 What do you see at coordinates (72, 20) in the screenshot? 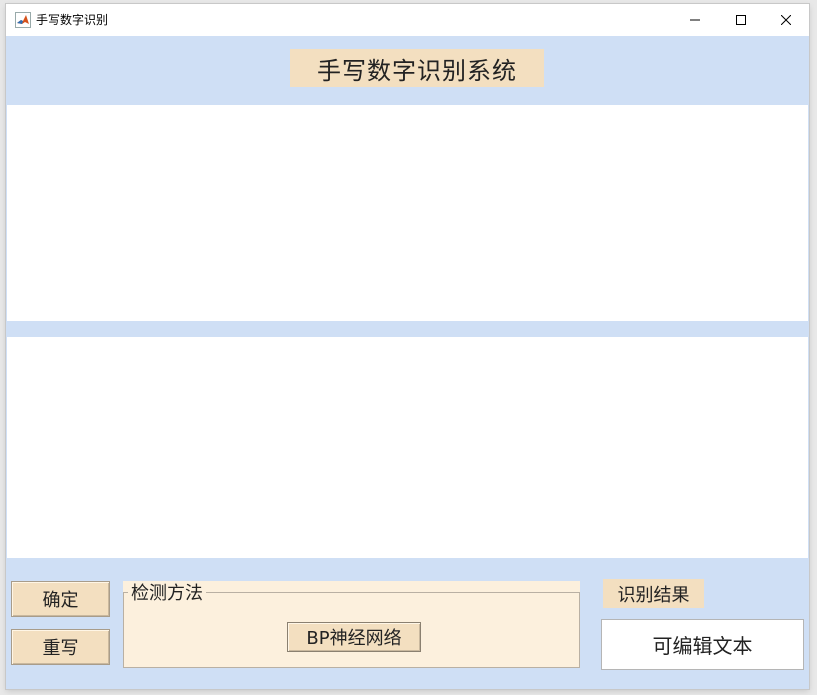
I see `window-title: 手写数字识别` at bounding box center [72, 20].